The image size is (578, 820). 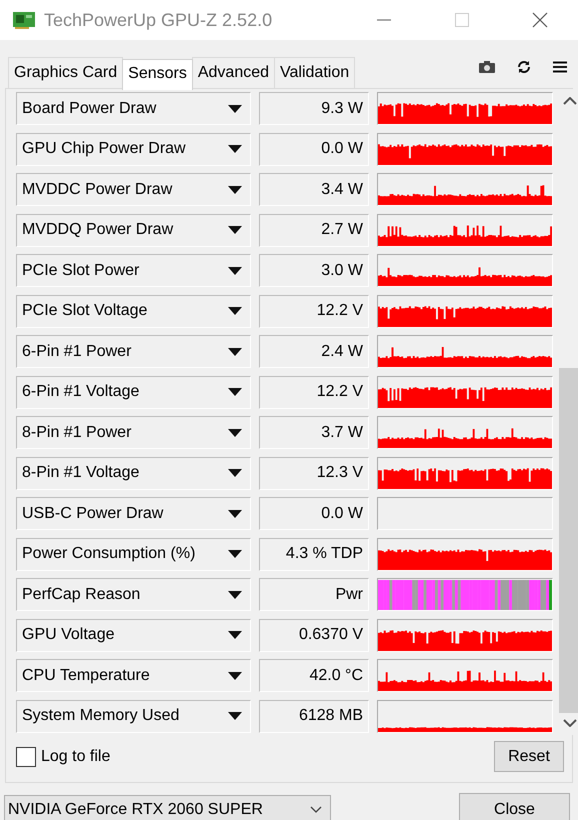 What do you see at coordinates (314, 675) in the screenshot?
I see `sensor-value: 42.0 °C` at bounding box center [314, 675].